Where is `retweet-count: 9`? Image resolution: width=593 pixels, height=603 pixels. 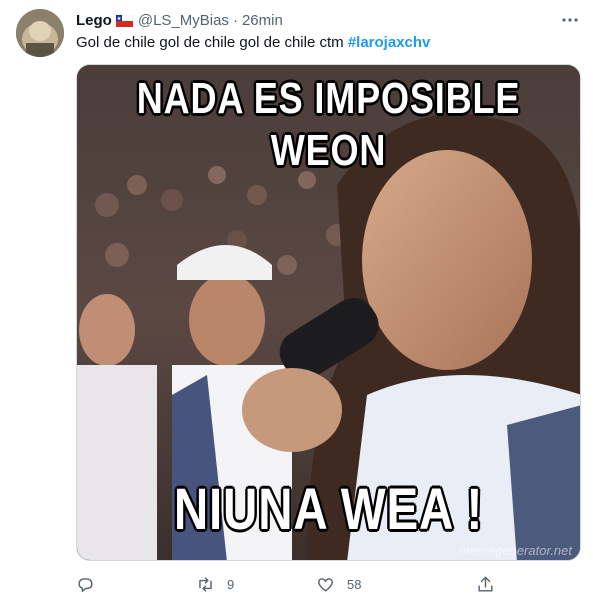
retweet-count: 9 is located at coordinates (231, 584).